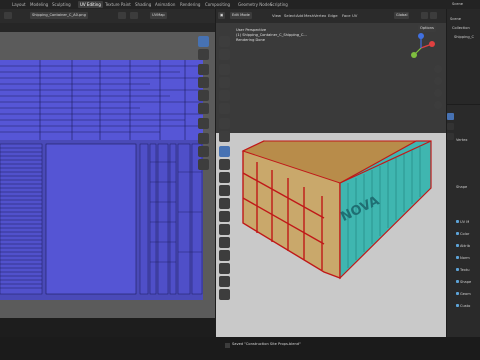 Image resolution: width=480 pixels, height=360 pixels. I want to click on workspace-tab-layout: Layout, so click(19, 4).